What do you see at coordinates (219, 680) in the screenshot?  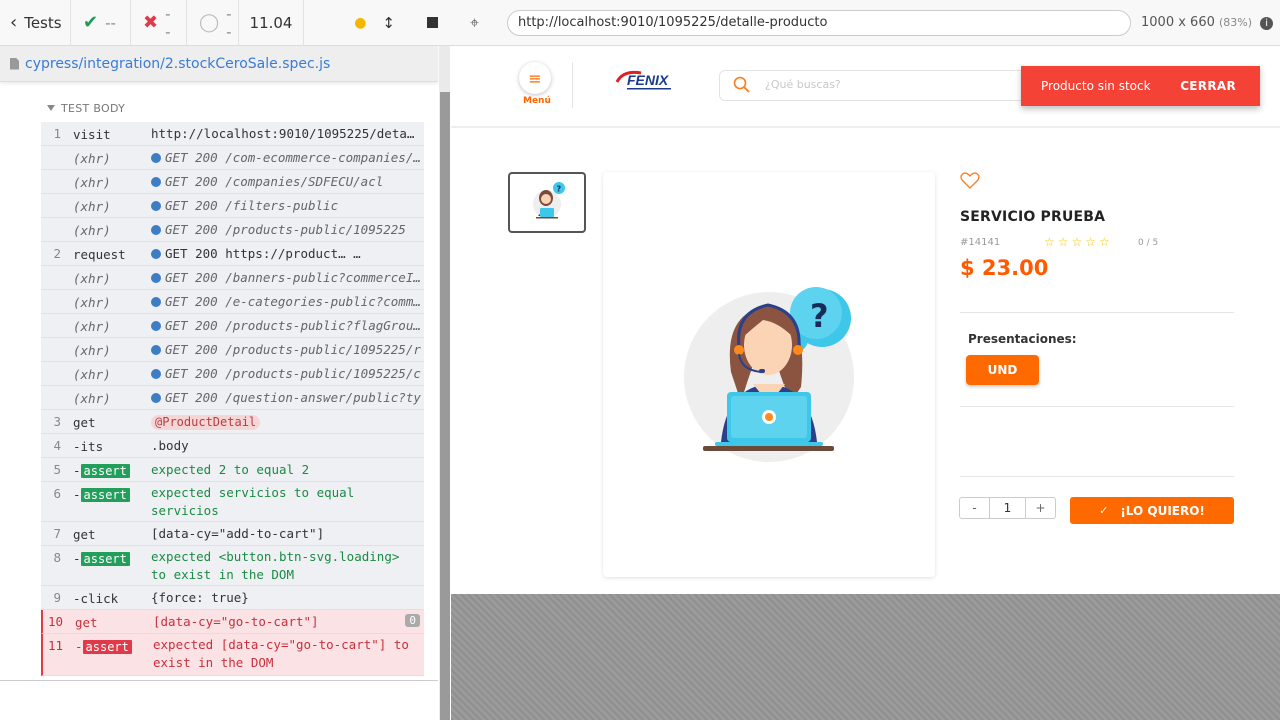 I see `runner-footer-divider` at bounding box center [219, 680].